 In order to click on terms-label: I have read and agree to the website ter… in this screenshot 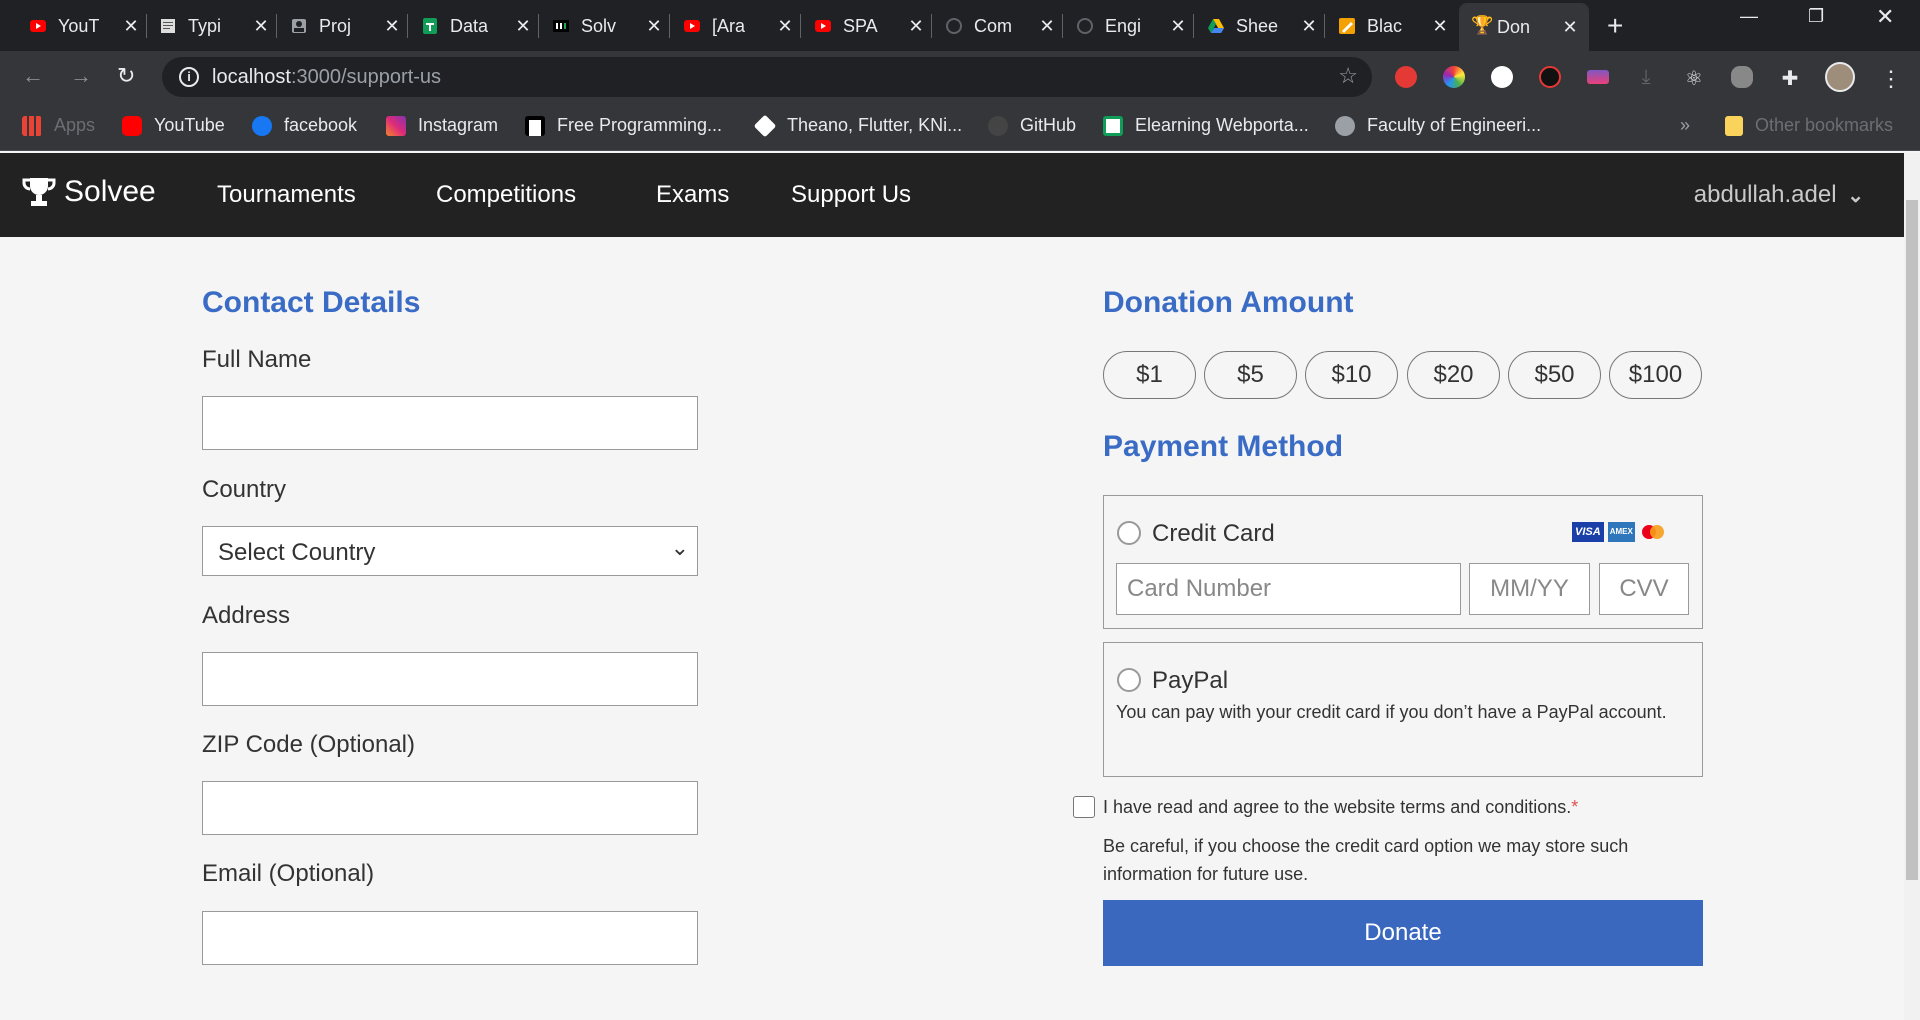, I will do `click(1341, 807)`.